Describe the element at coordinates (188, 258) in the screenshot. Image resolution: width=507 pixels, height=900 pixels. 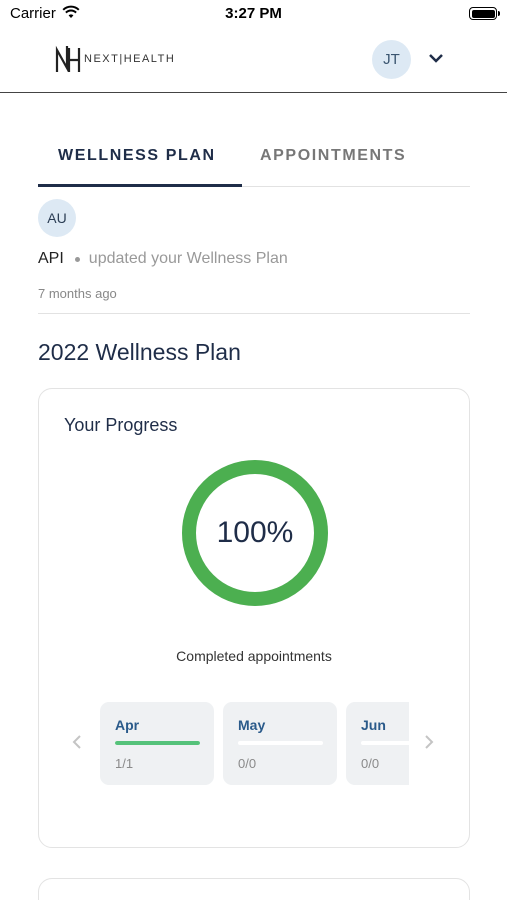
I see `activity-action: updated your Wellness Plan` at that location.